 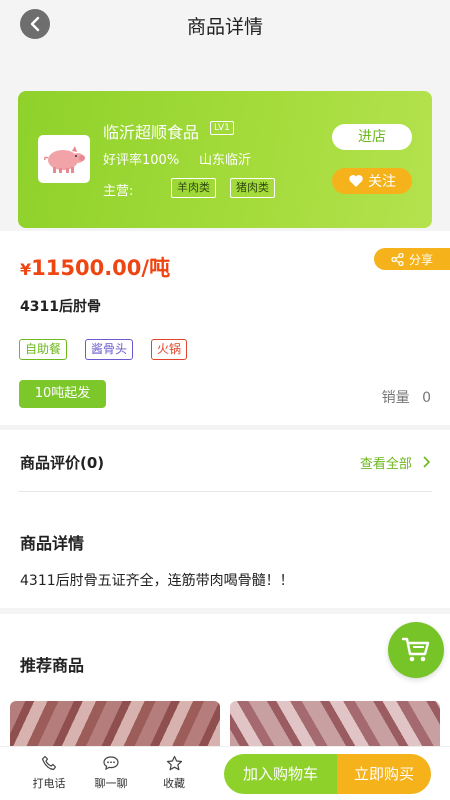 I want to click on bottom-bar: 打电话 聊一聊 收藏 加入购物车 立即购买, so click(x=225, y=773).